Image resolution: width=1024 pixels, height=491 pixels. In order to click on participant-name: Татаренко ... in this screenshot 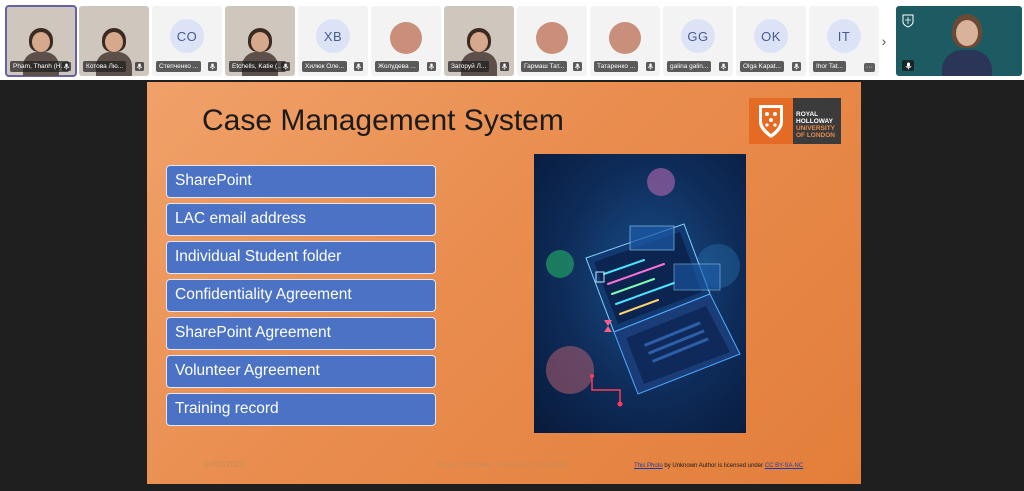, I will do `click(616, 66)`.